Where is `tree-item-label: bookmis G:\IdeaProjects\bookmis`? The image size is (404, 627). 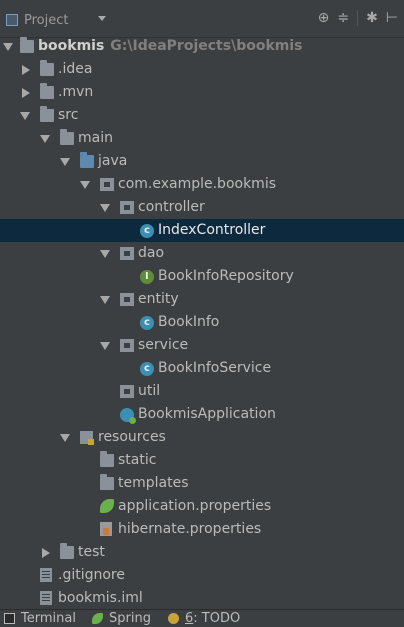
tree-item-label: bookmis G:\IdeaProjects\bookmis is located at coordinates (170, 46).